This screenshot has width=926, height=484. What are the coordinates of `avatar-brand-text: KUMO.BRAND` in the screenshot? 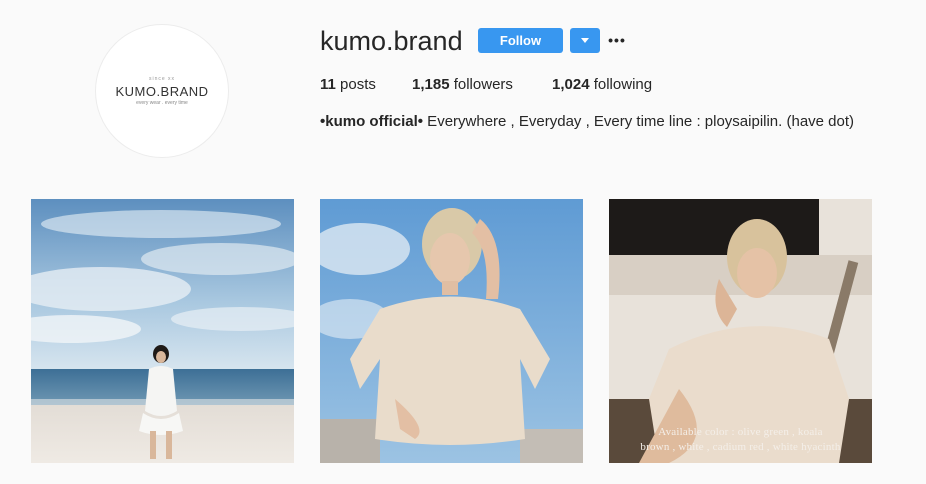 It's located at (162, 91).